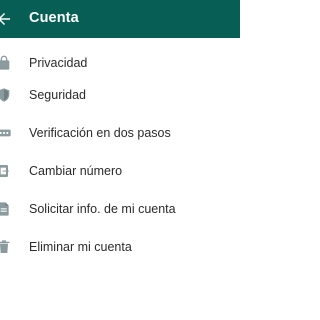 This screenshot has height=320, width=320. I want to click on menu-item-label: Solicitar info. de mi cuenta, so click(102, 209).